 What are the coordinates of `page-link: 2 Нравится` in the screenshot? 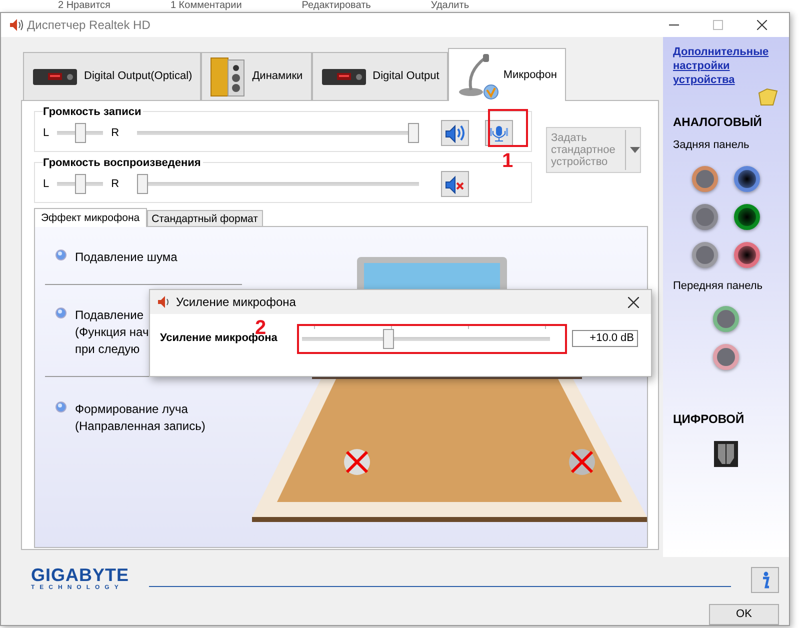 It's located at (84, 6).